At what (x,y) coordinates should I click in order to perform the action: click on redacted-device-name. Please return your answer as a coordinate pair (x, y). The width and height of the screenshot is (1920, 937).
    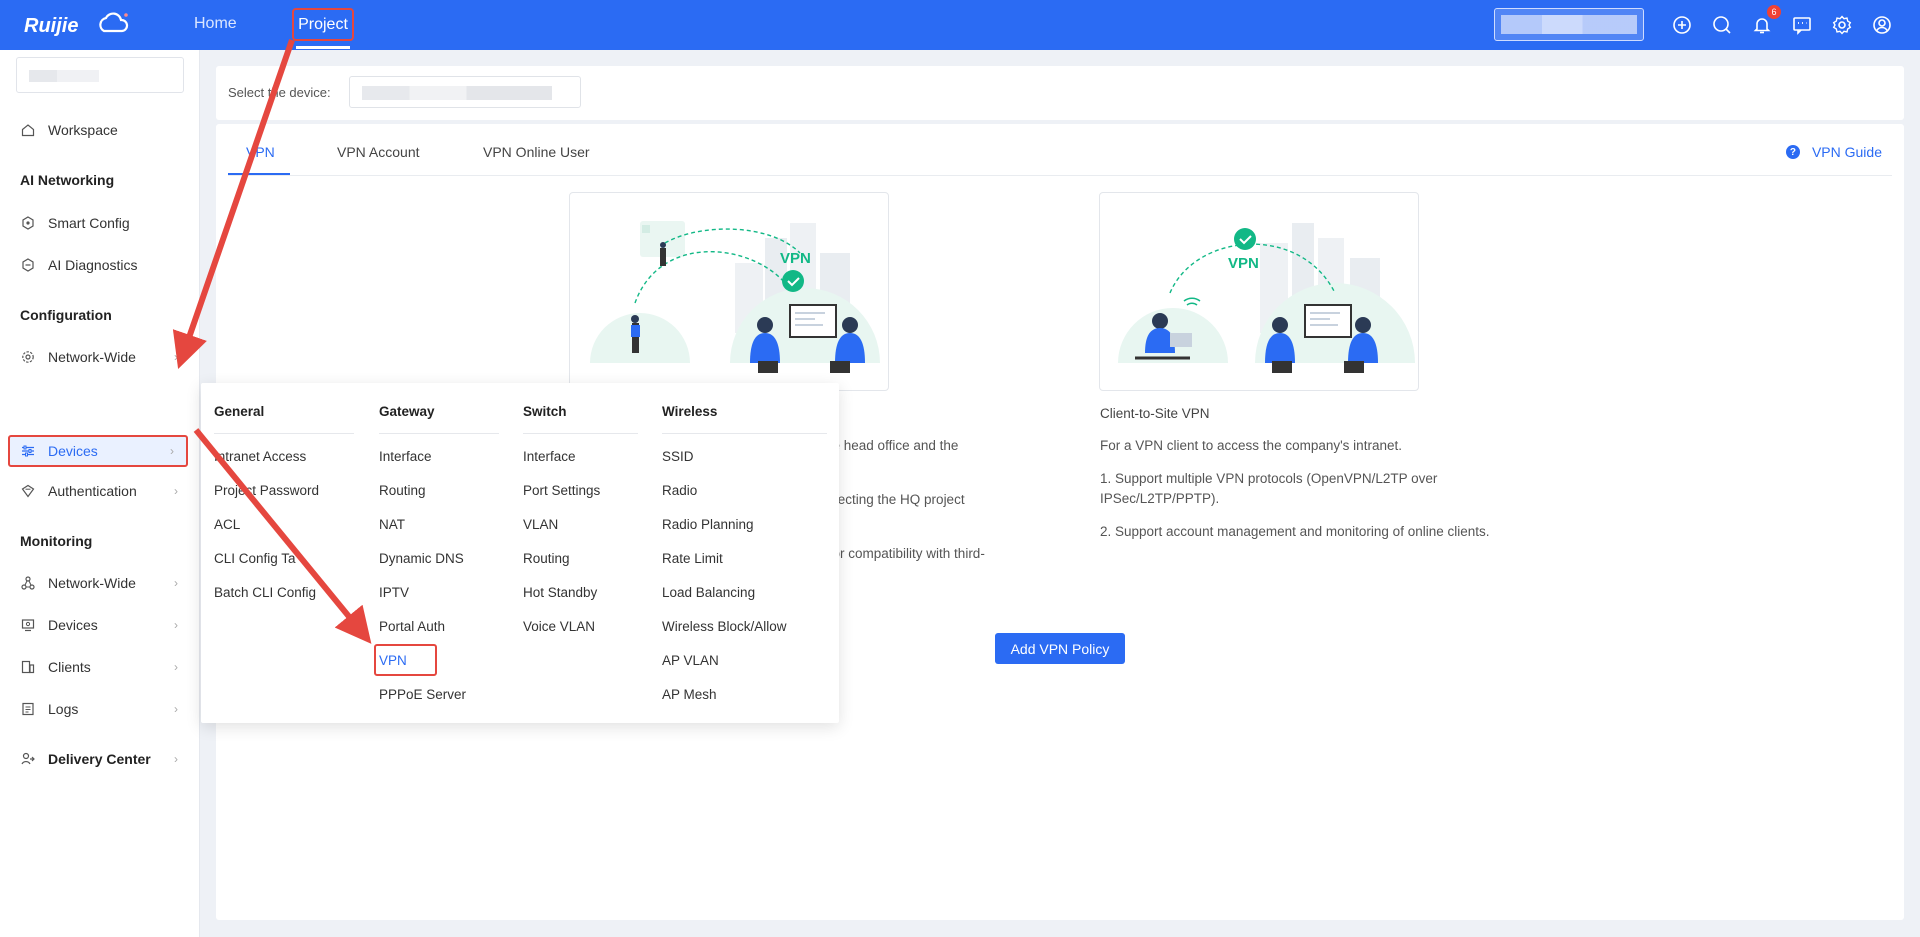
    Looking at the image, I should click on (457, 93).